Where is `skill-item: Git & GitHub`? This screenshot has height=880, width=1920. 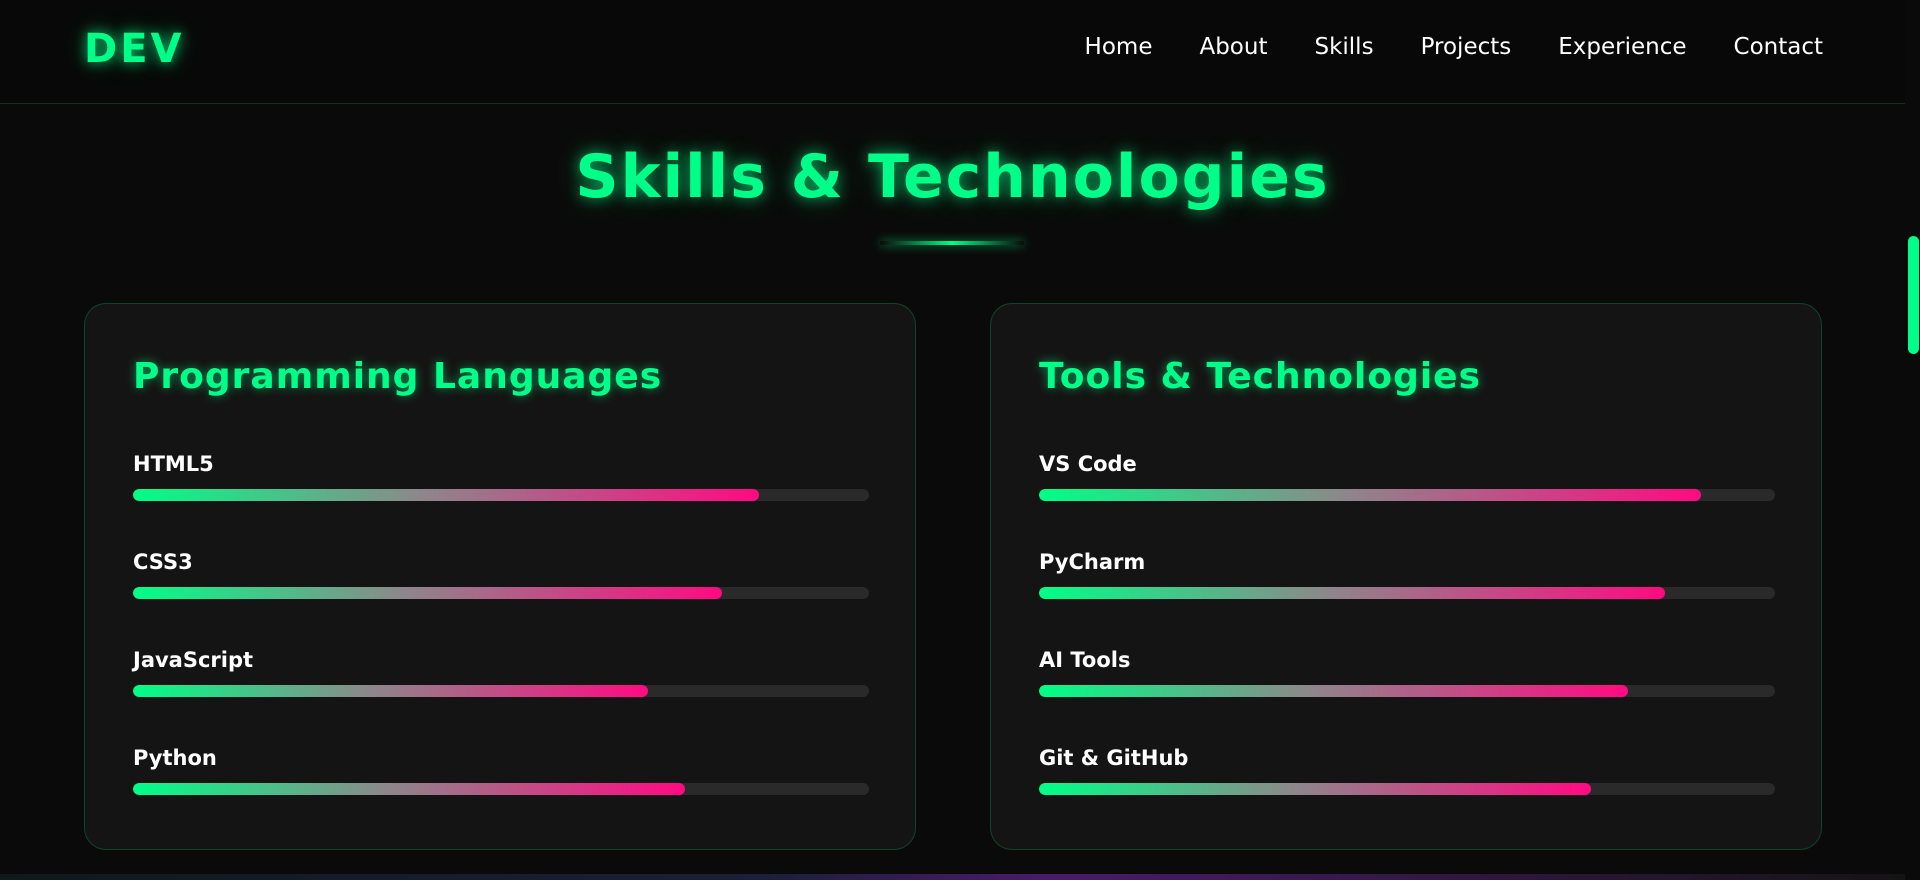 skill-item: Git & GitHub is located at coordinates (1407, 769).